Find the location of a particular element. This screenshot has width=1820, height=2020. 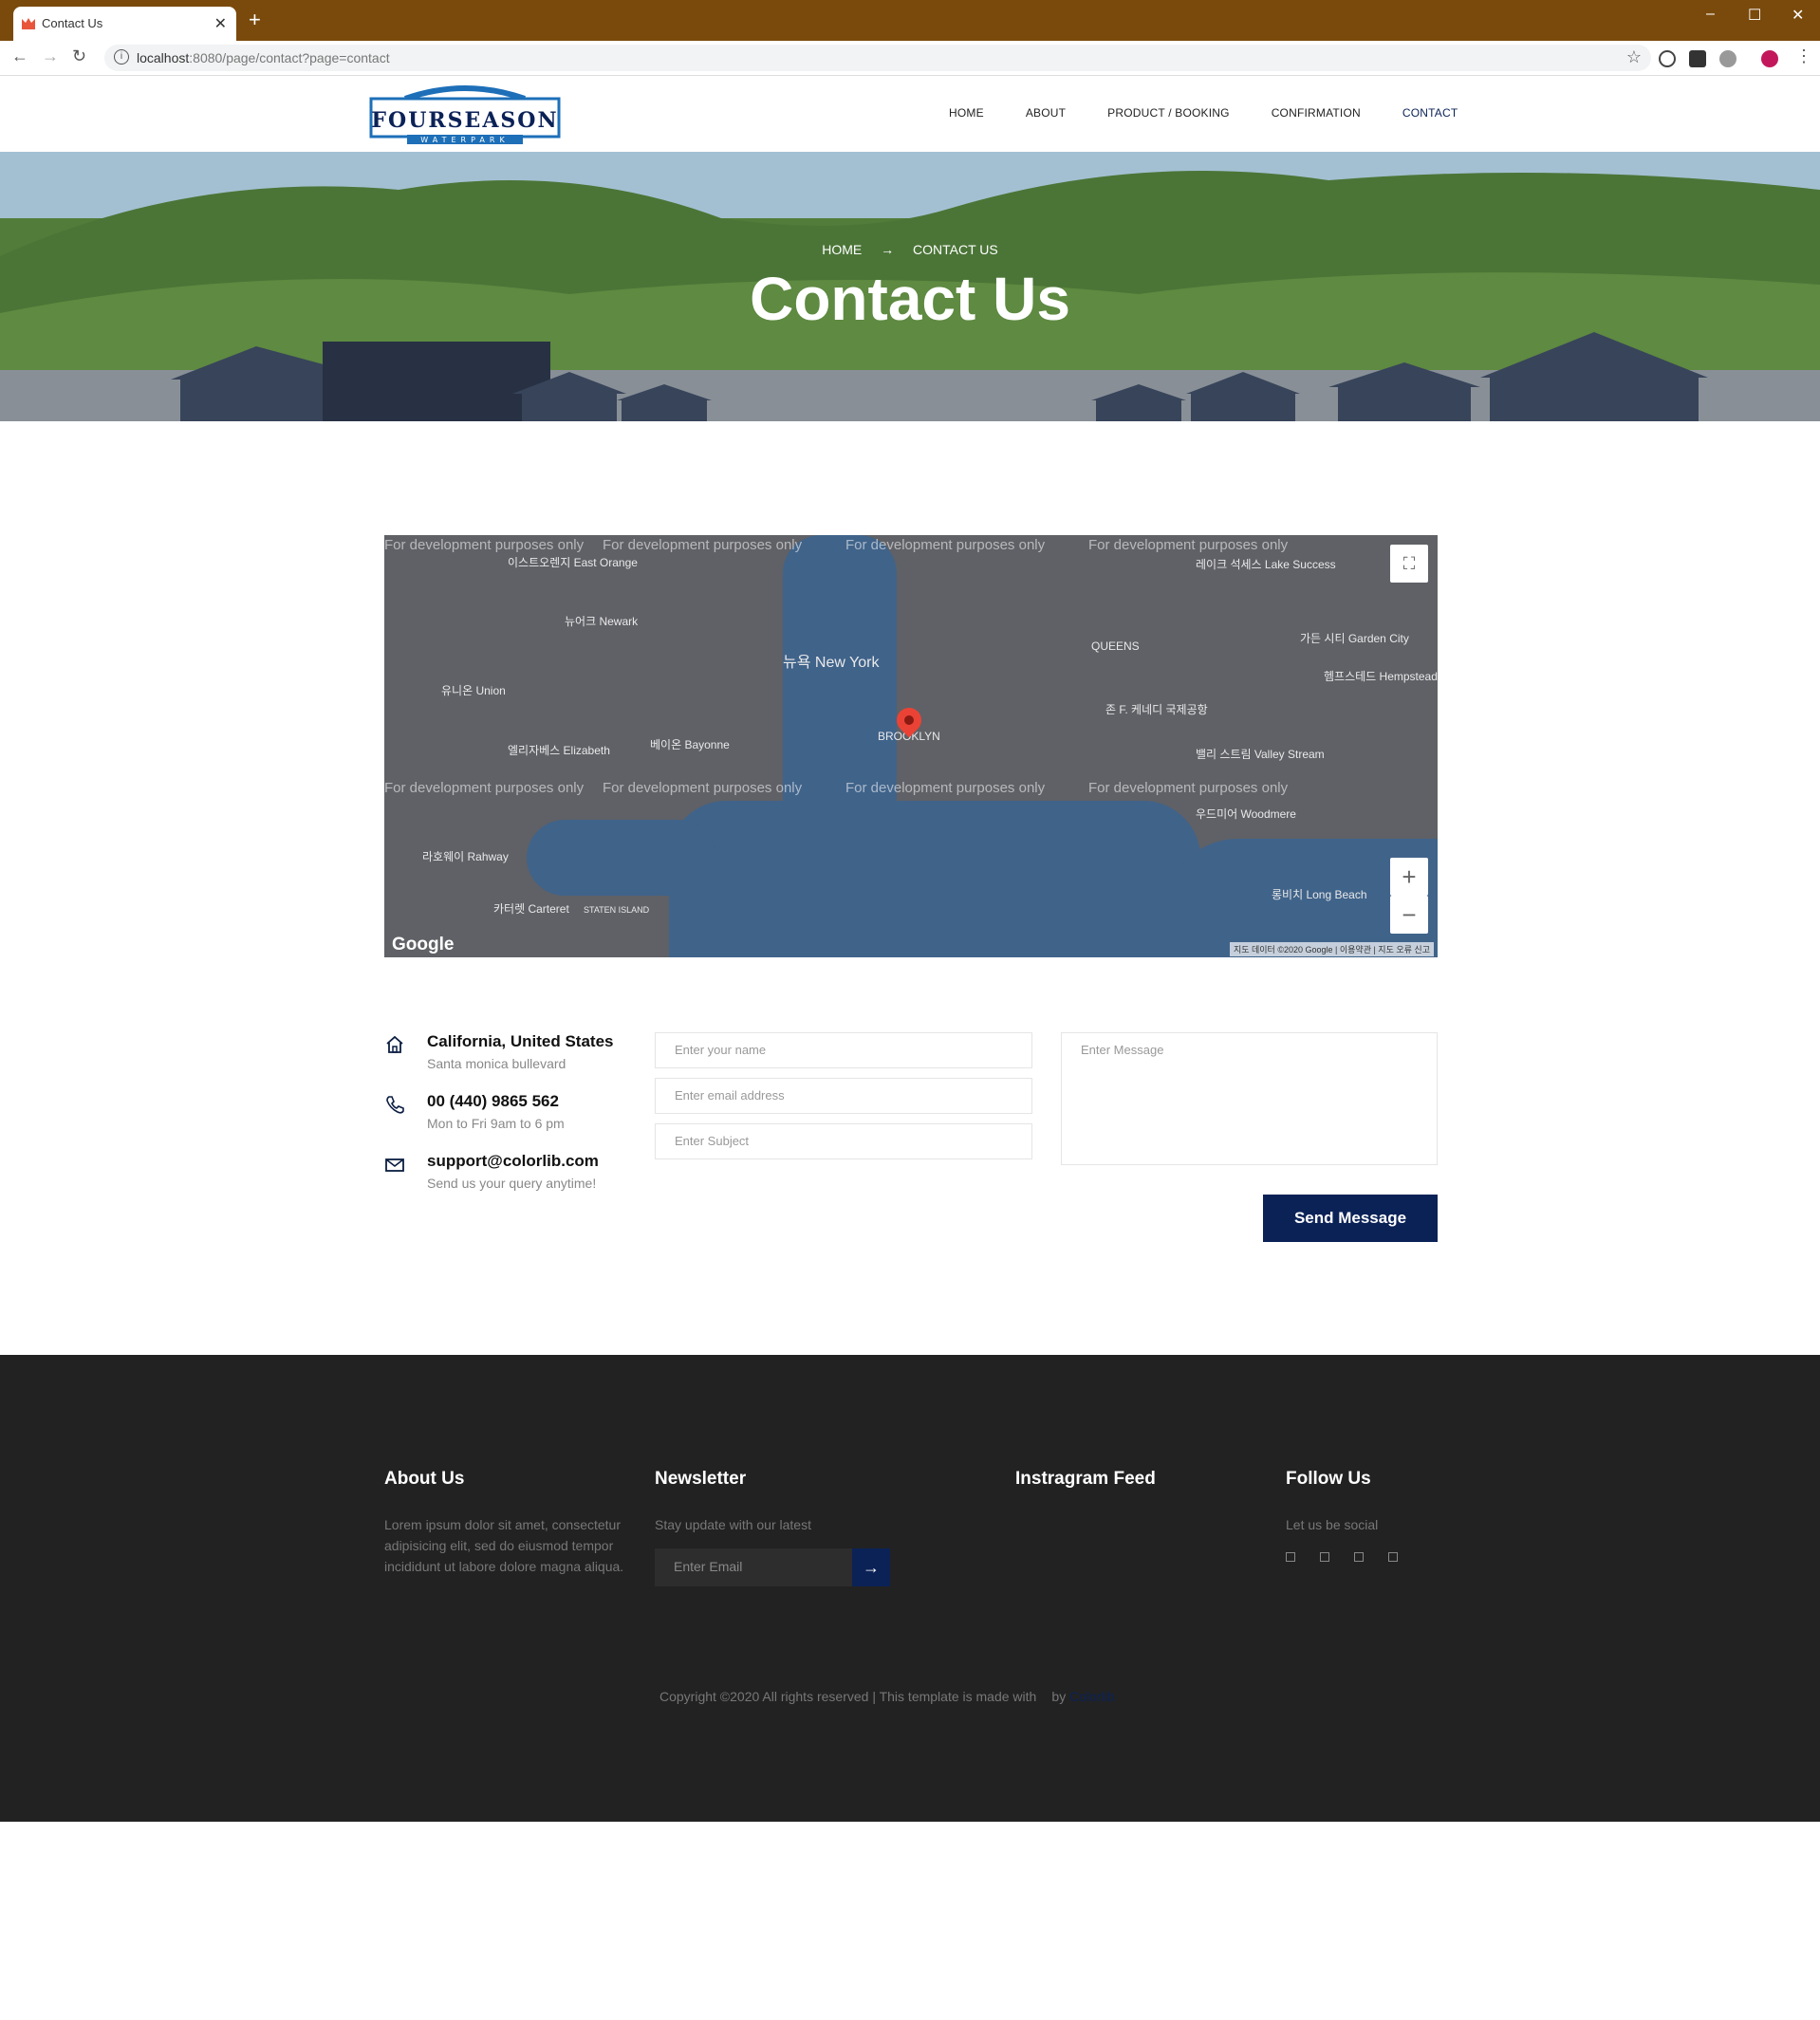

newsletter-email-input: Enter Email is located at coordinates (753, 1567).